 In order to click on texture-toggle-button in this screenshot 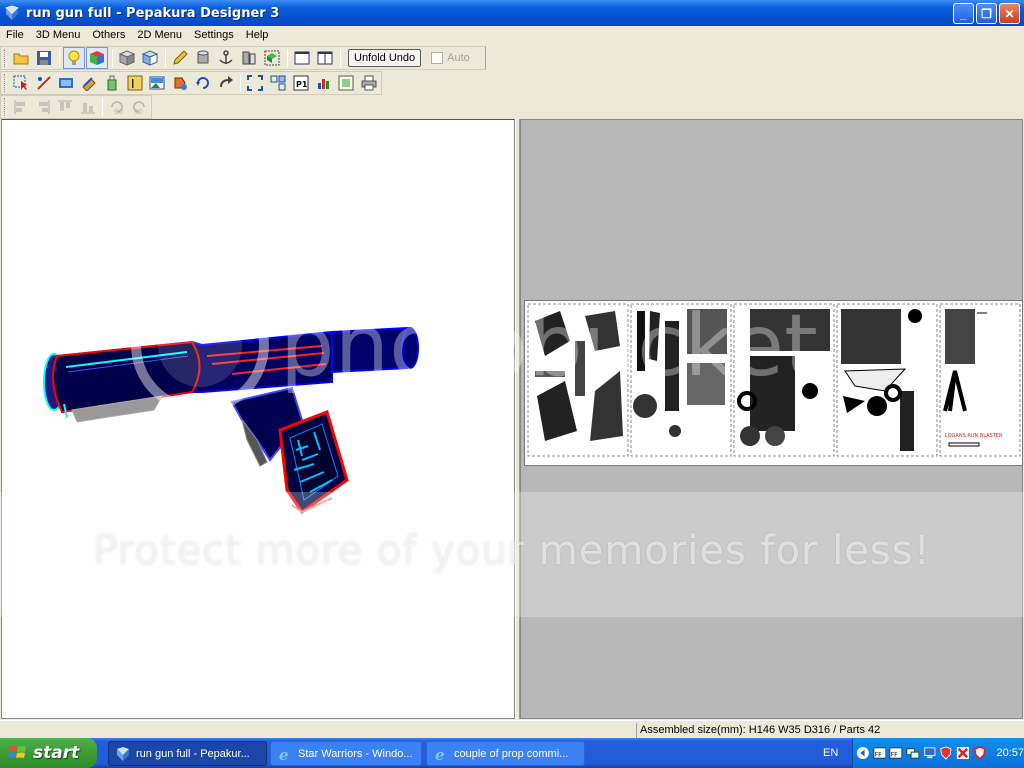, I will do `click(97, 58)`.